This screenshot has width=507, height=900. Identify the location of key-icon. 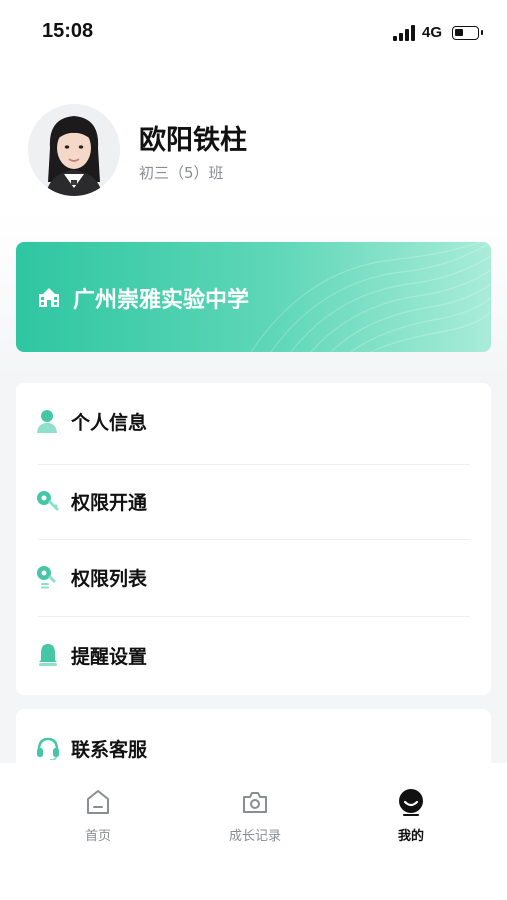
(48, 501).